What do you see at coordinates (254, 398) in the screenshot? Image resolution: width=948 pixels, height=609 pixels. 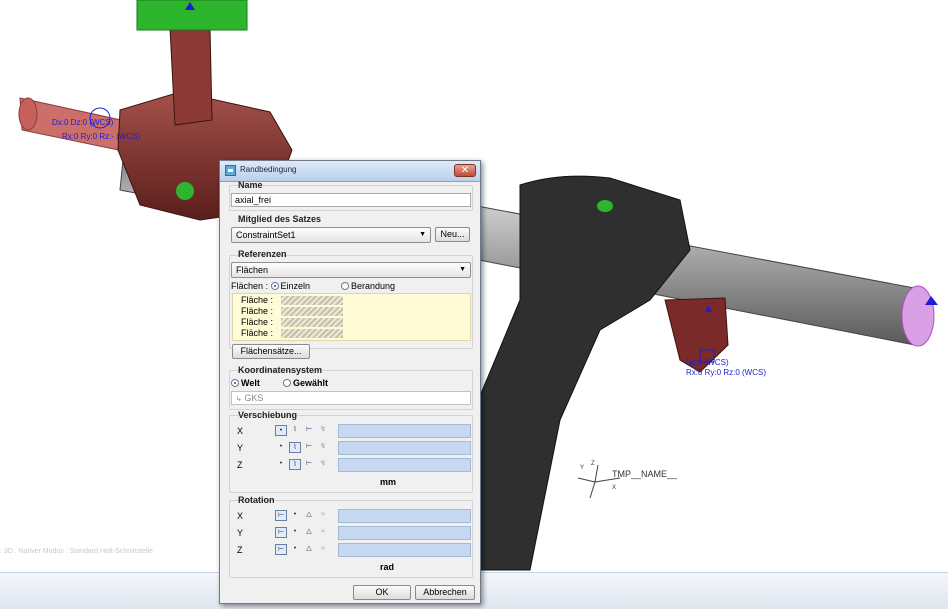 I see `coordsys-value: GKS` at bounding box center [254, 398].